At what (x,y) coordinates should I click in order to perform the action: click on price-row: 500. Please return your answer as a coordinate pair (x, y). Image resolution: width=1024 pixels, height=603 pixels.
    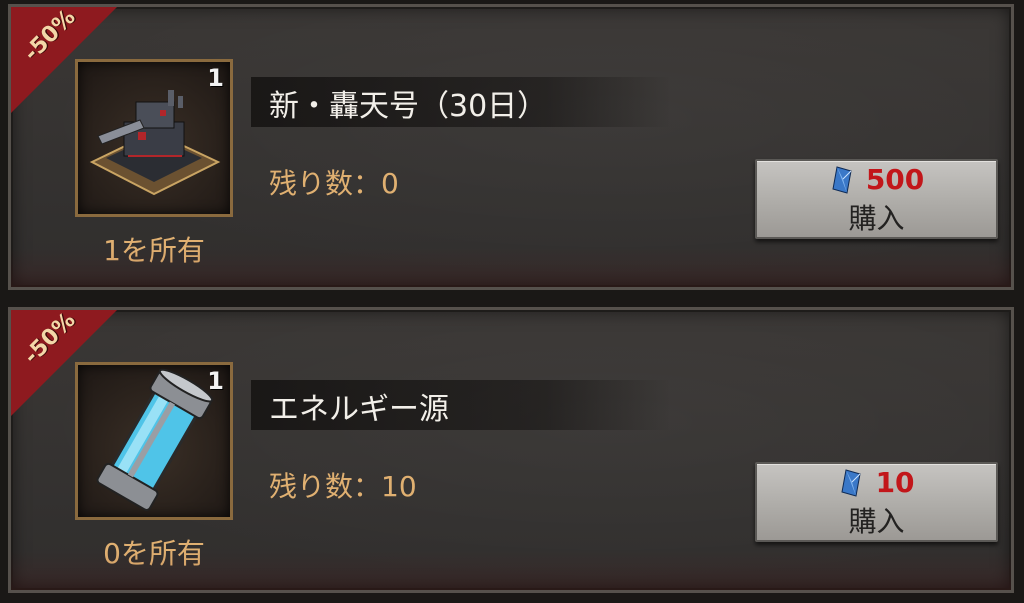
    Looking at the image, I should click on (876, 180).